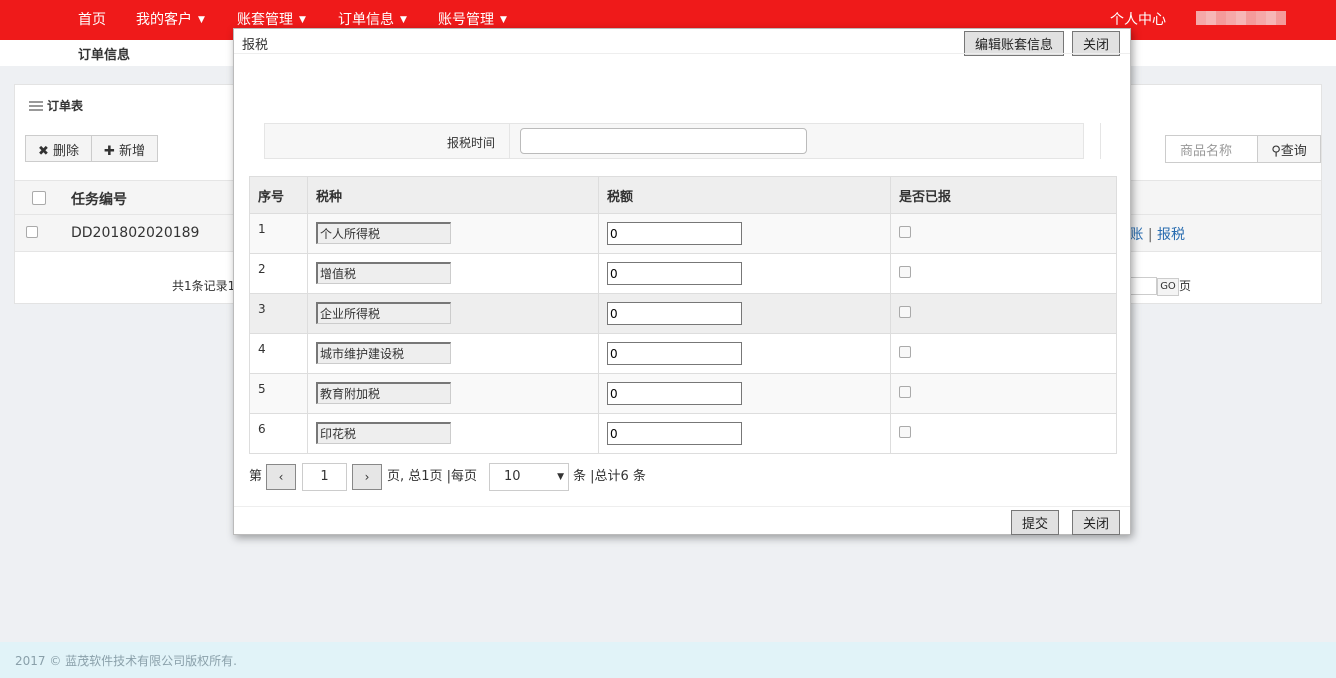 This screenshot has width=1336, height=678. Describe the element at coordinates (278, 393) in the screenshot. I see `row-no: 5` at that location.